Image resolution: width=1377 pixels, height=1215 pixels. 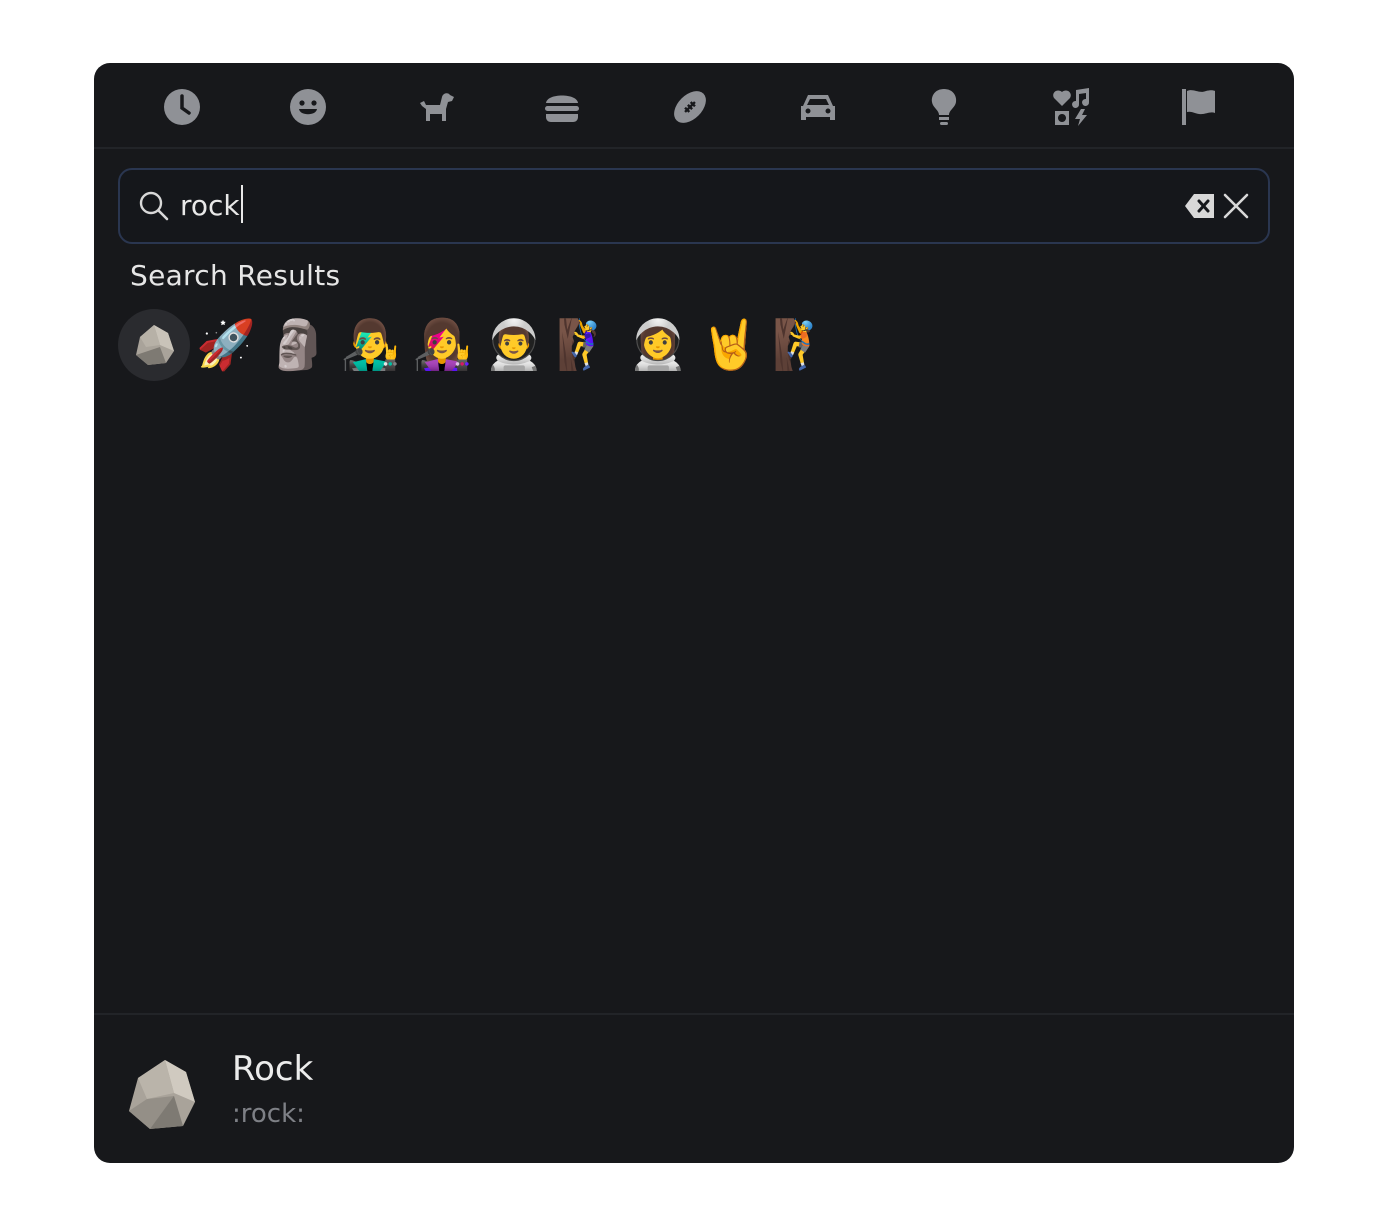 What do you see at coordinates (210, 205) in the screenshot?
I see `search-input-value: rock` at bounding box center [210, 205].